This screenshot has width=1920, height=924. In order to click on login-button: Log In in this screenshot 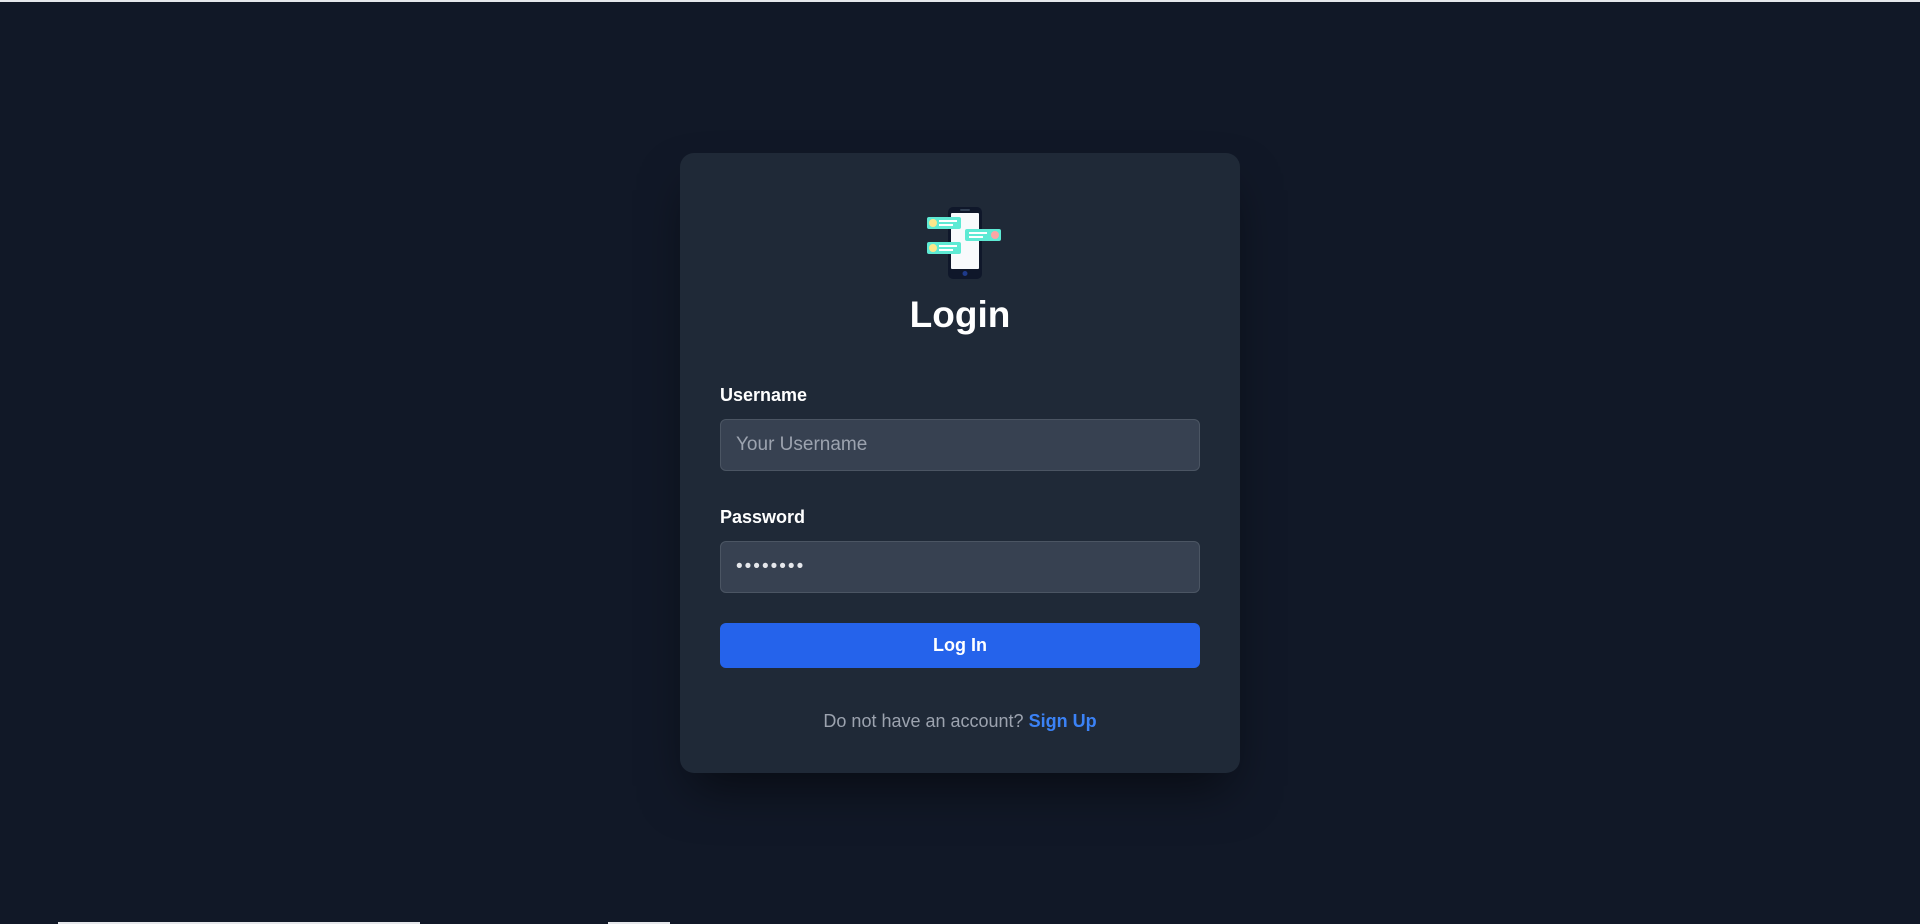, I will do `click(960, 645)`.